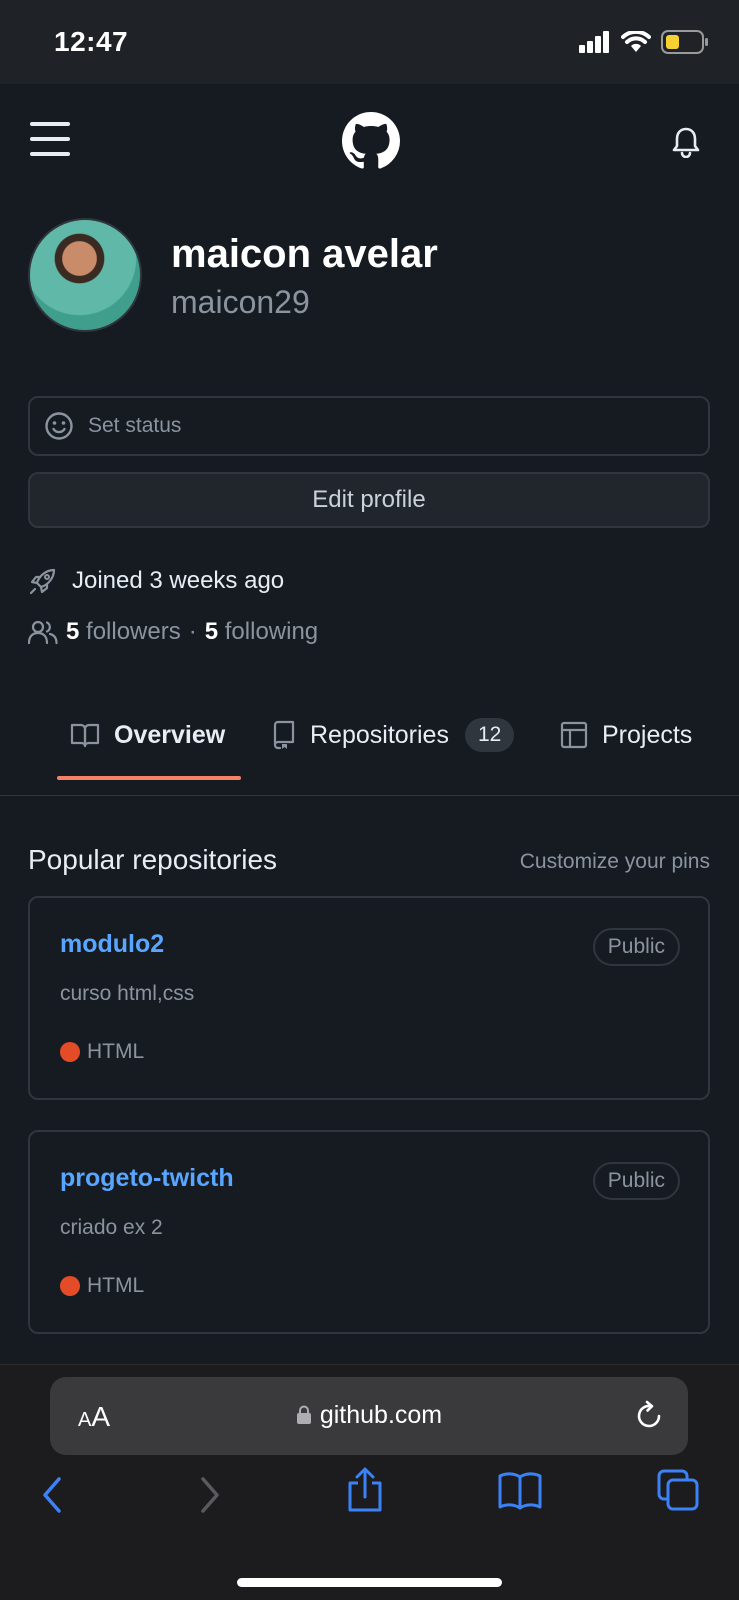 The image size is (739, 1600). I want to click on smiley-icon, so click(59, 426).